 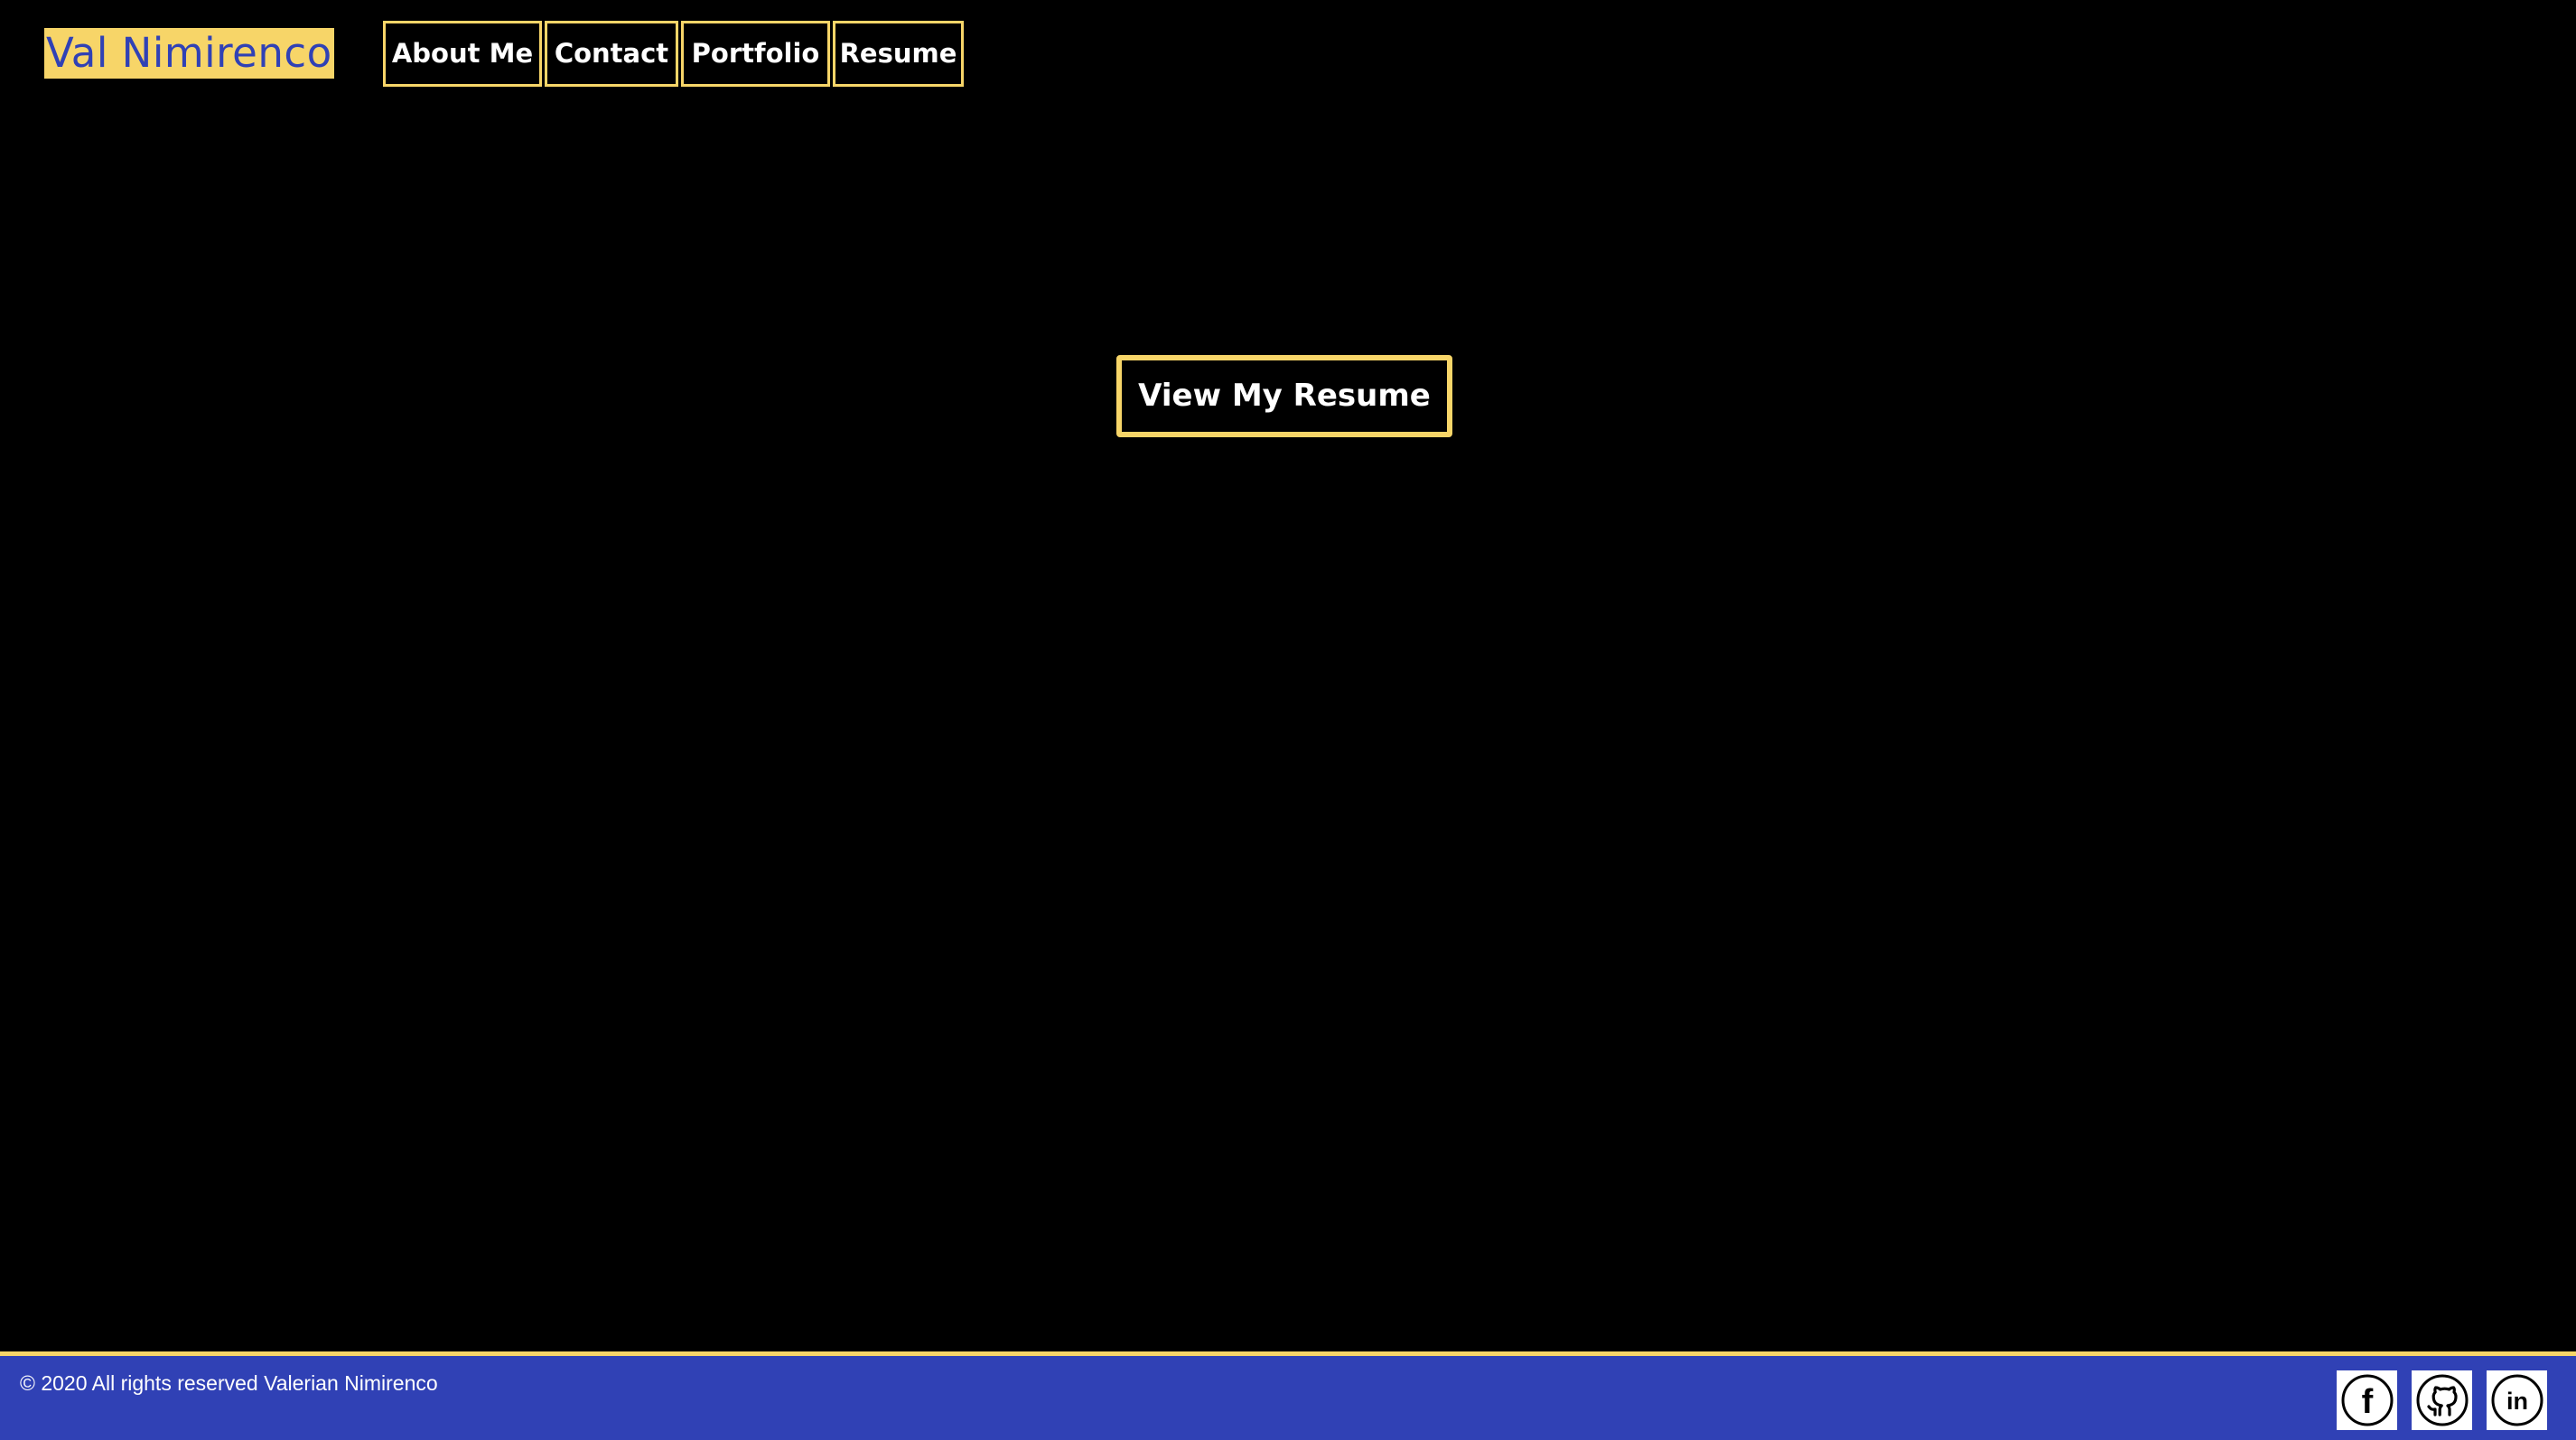 What do you see at coordinates (756, 54) in the screenshot?
I see `nav-portfolio: Portfolio` at bounding box center [756, 54].